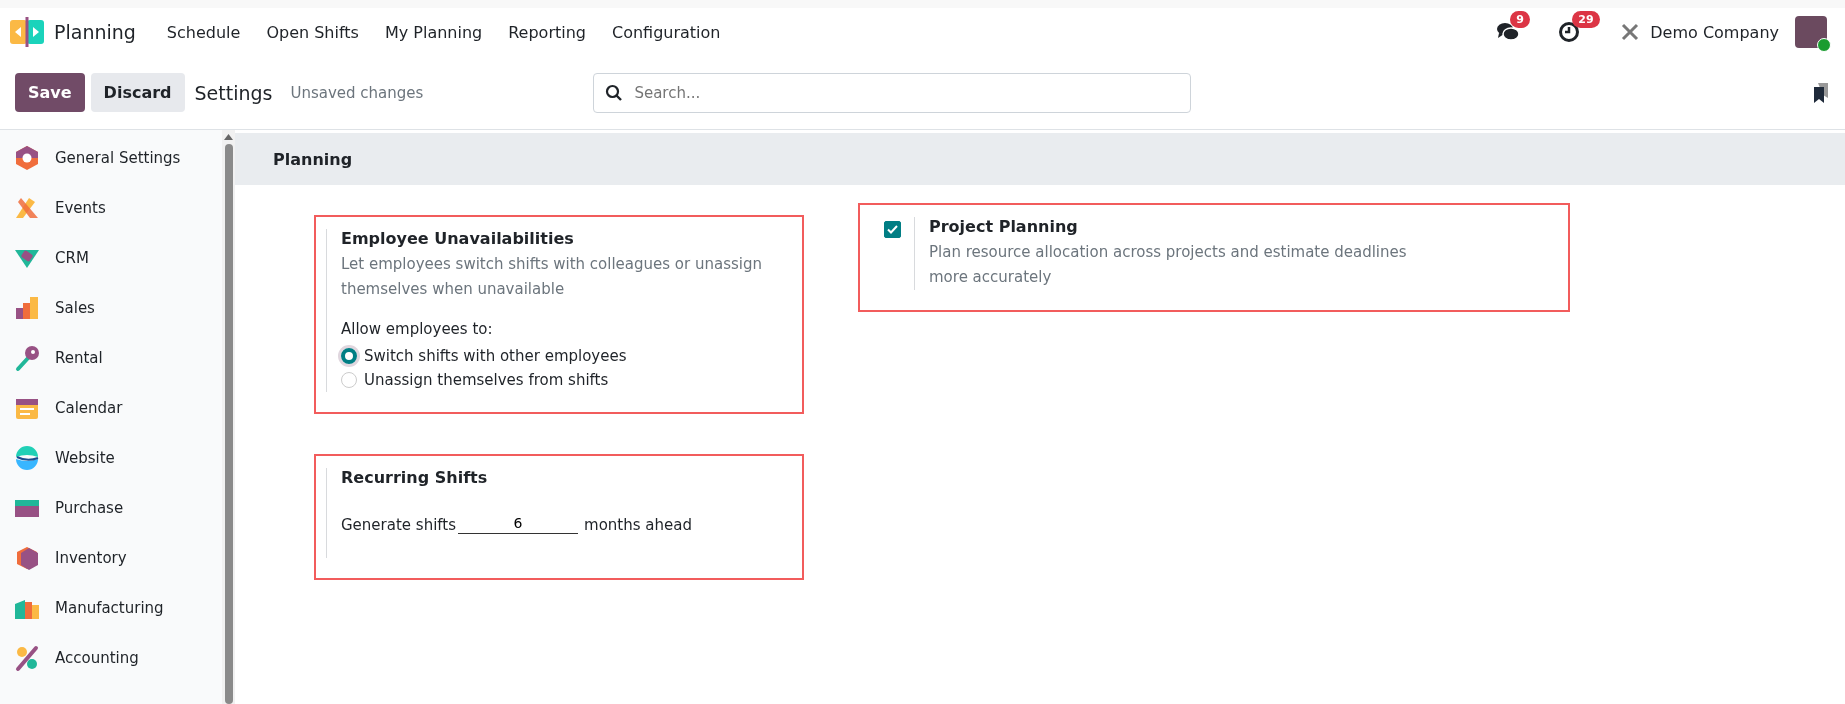 This screenshot has width=1845, height=704. What do you see at coordinates (415, 477) in the screenshot?
I see `setting-title: Recurring Shifts` at bounding box center [415, 477].